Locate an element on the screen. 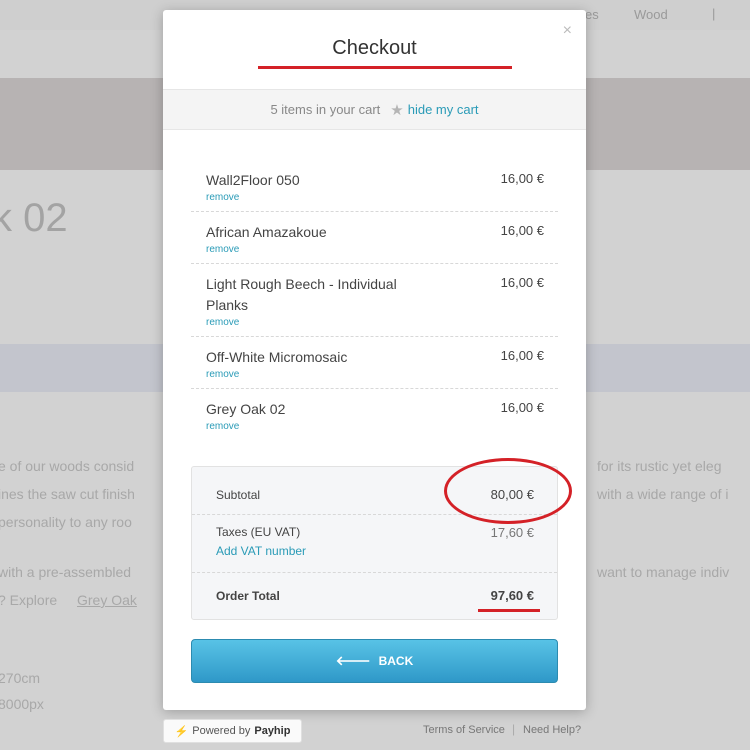 The image size is (750, 750). background-text-line: e of our woods consid is located at coordinates (67, 466).